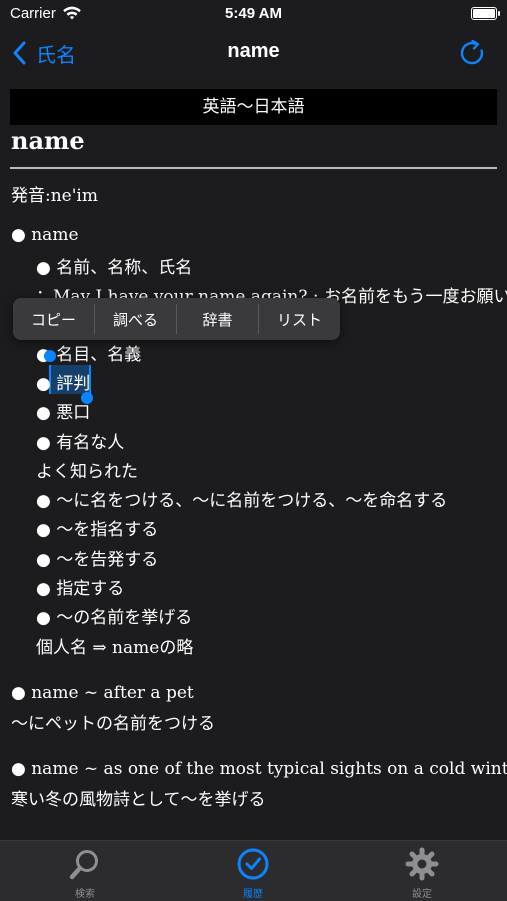 The width and height of the screenshot is (507, 901). Describe the element at coordinates (299, 319) in the screenshot. I see `menu-item-list: リスト` at that location.